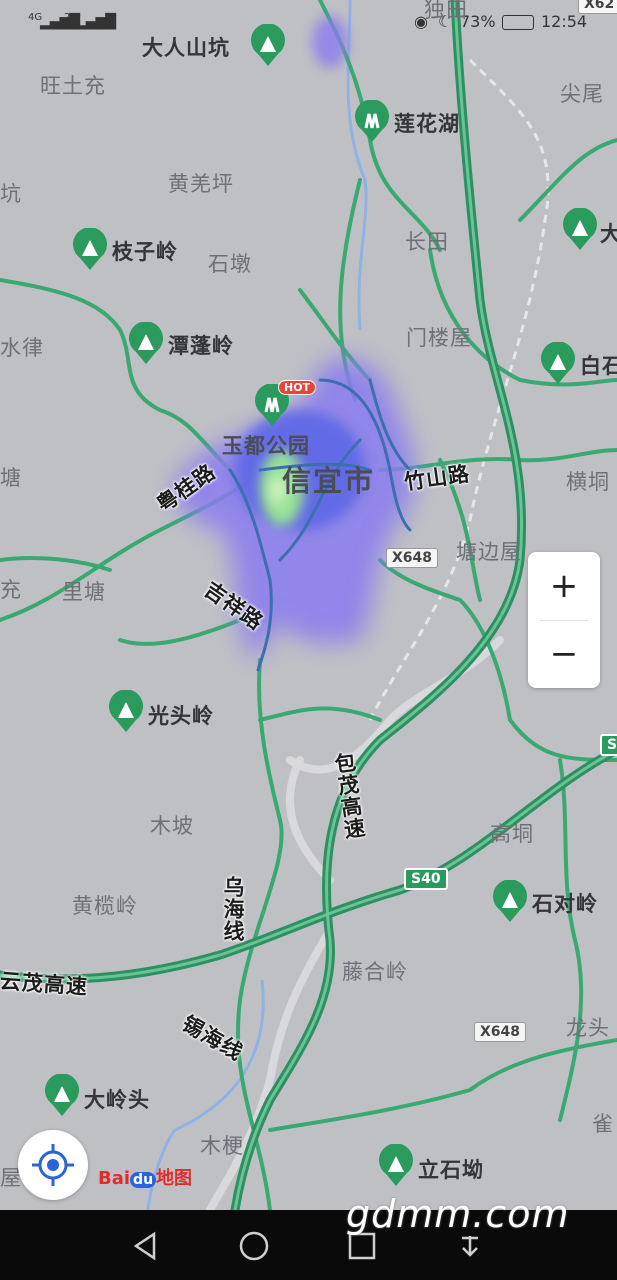 This screenshot has height=1280, width=617. I want to click on place-label: 横垌, so click(588, 482).